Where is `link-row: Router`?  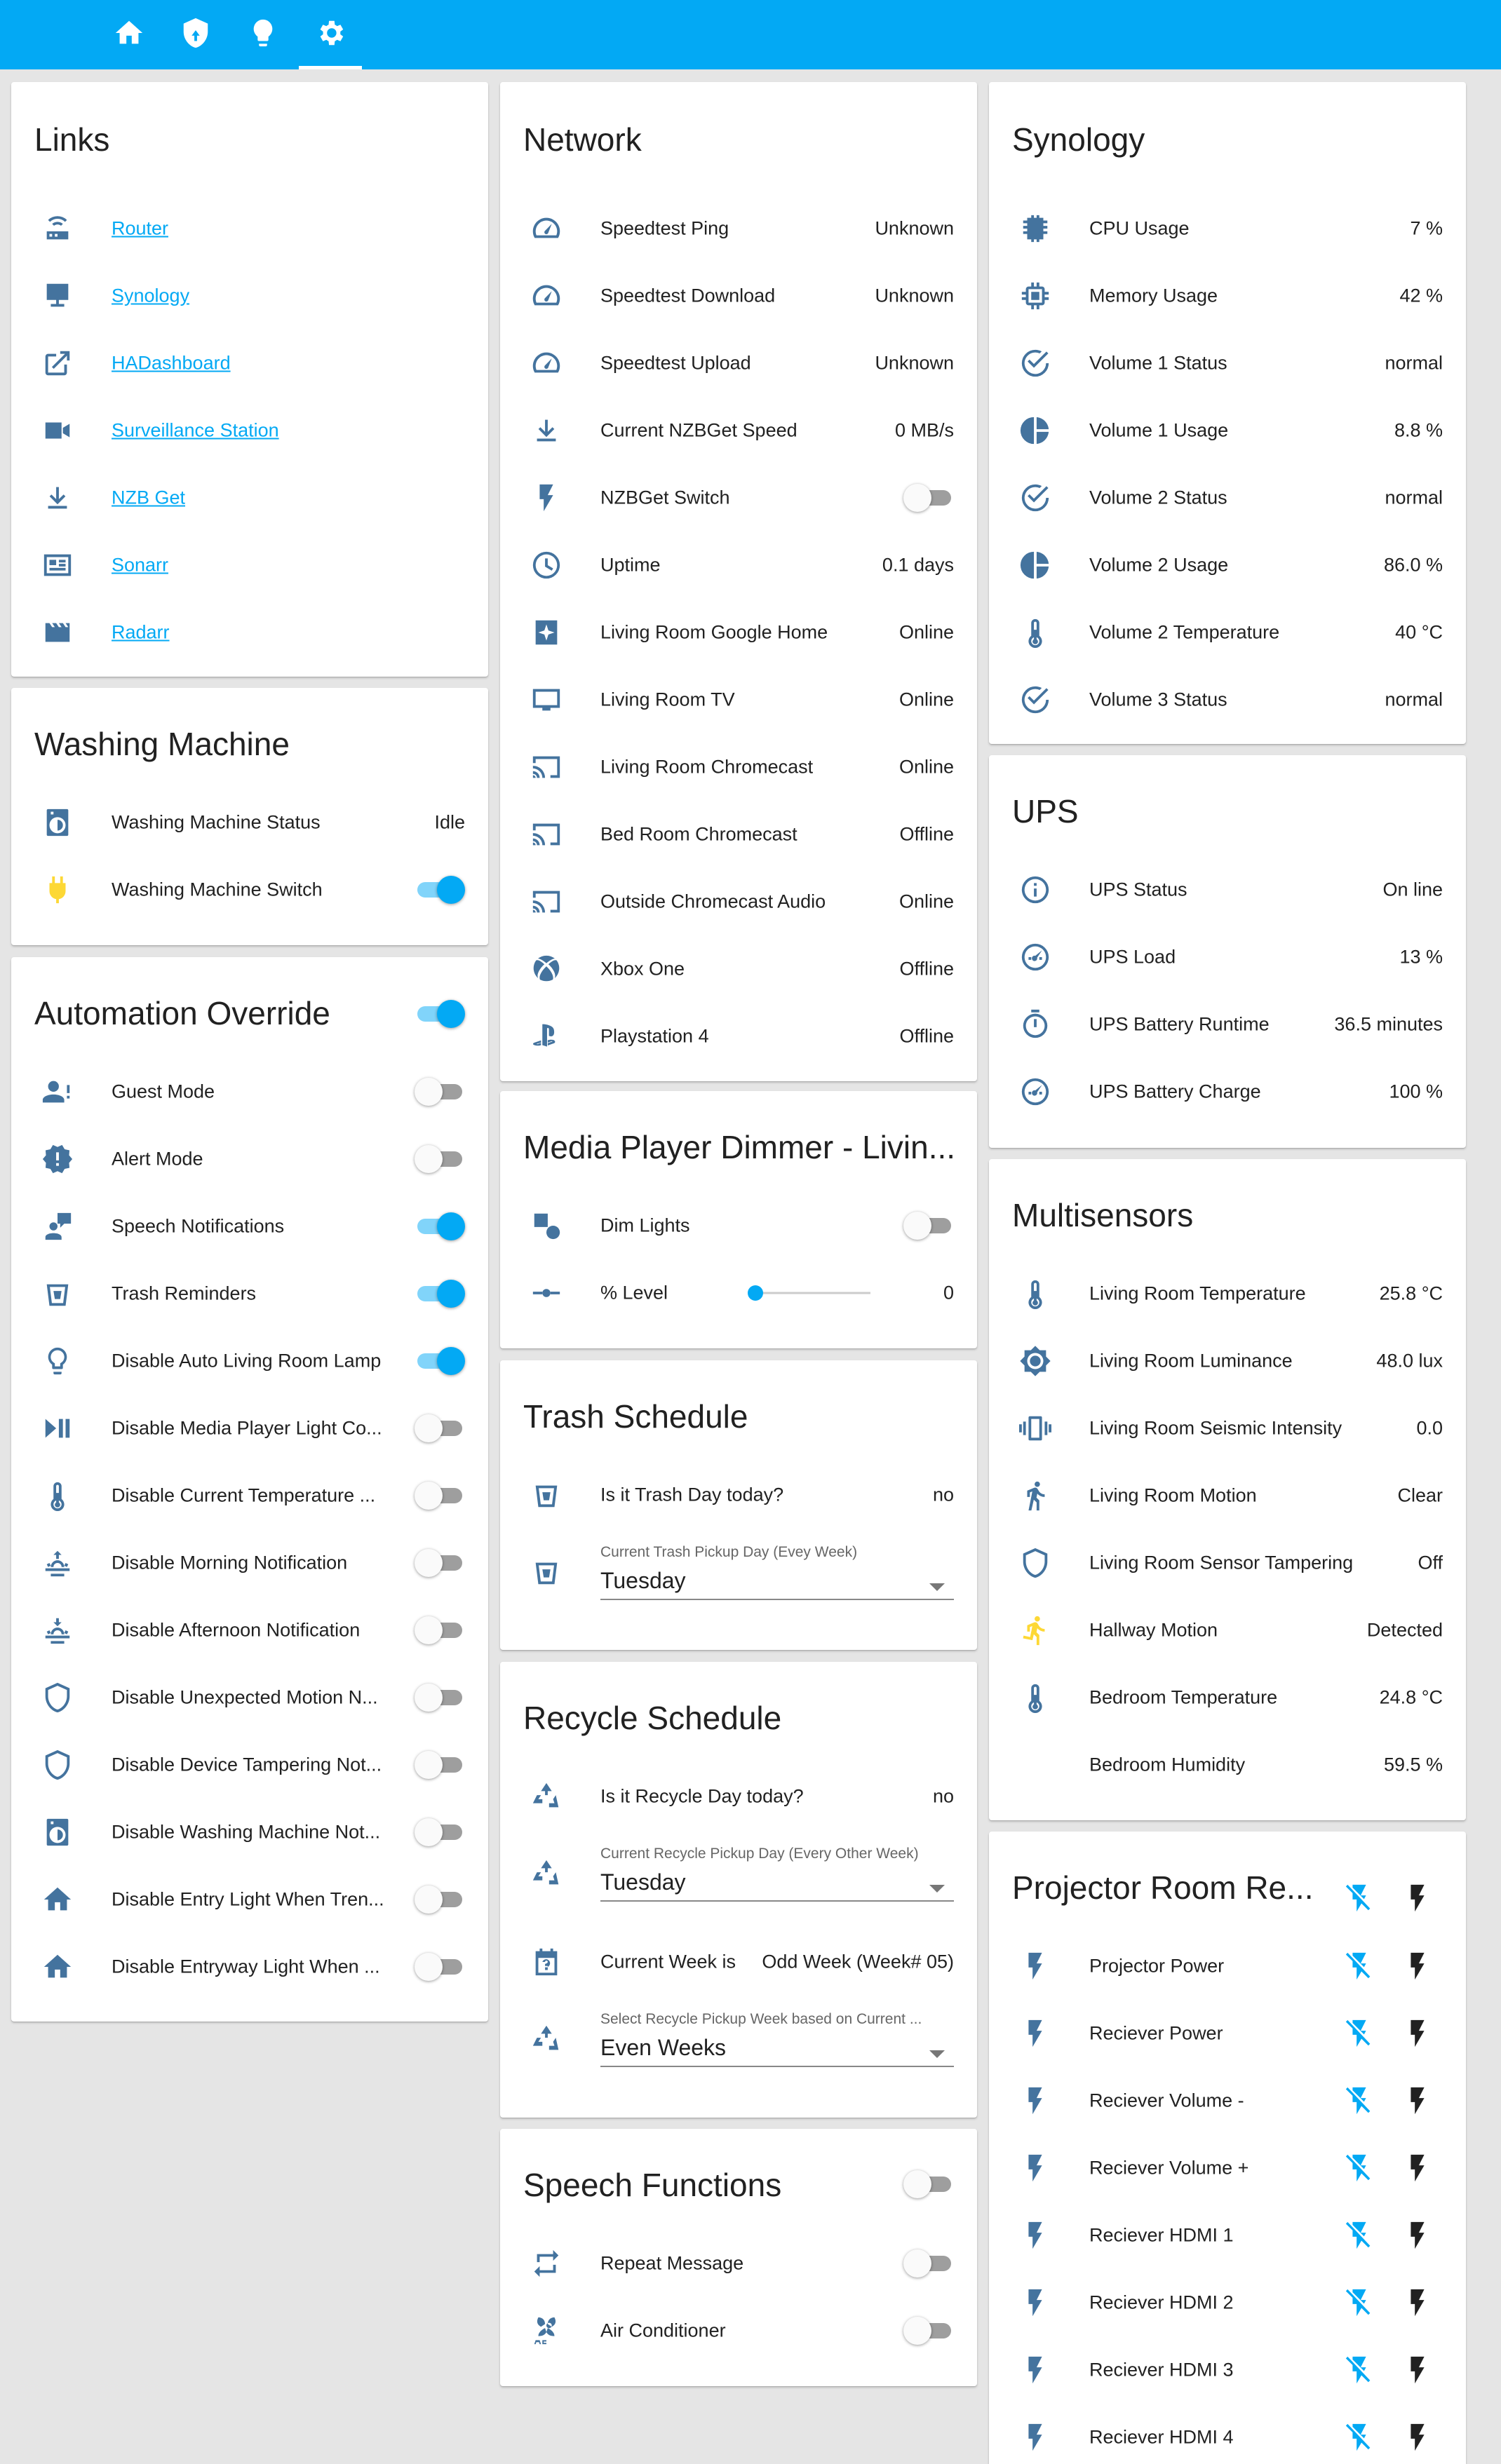
link-row: Router is located at coordinates (249, 228).